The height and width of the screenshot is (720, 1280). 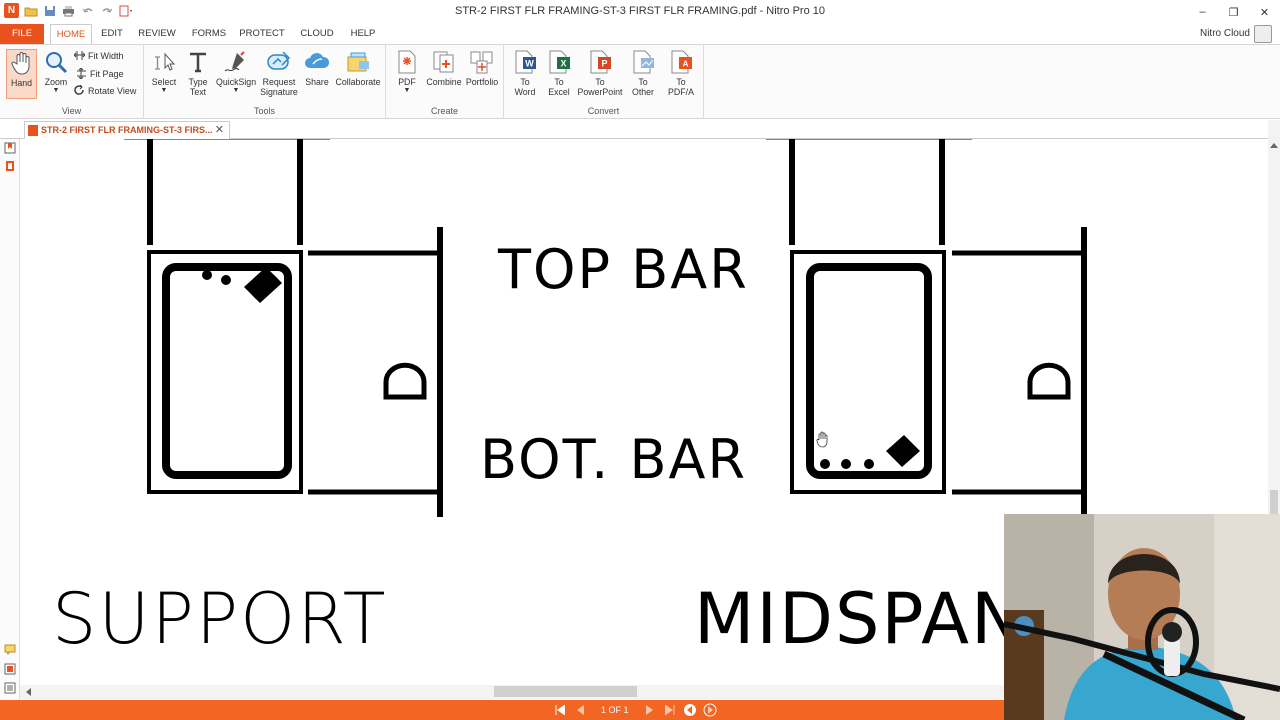 What do you see at coordinates (444, 111) in the screenshot?
I see `create-group-label: Create` at bounding box center [444, 111].